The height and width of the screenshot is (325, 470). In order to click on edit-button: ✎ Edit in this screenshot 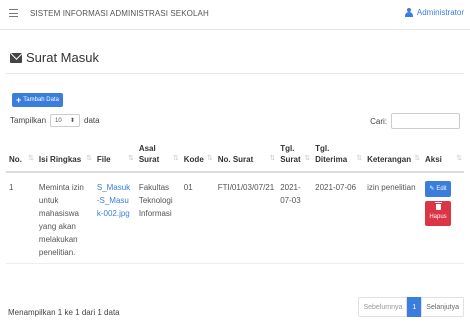, I will do `click(438, 189)`.